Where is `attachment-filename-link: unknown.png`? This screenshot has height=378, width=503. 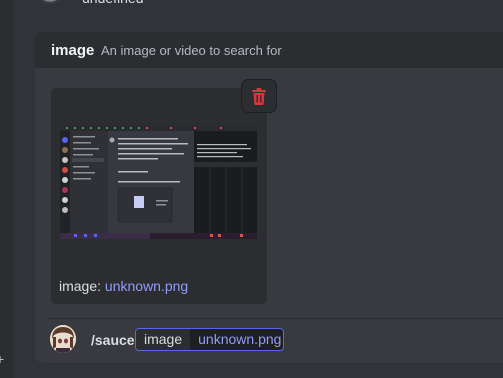
attachment-filename-link: unknown.png is located at coordinates (146, 286).